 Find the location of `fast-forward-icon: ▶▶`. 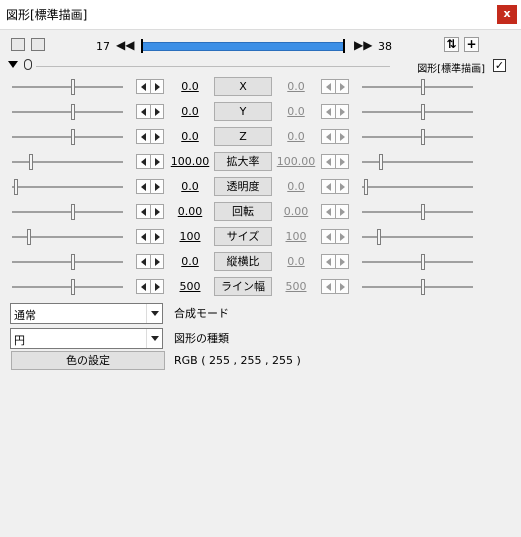

fast-forward-icon: ▶▶ is located at coordinates (363, 45).